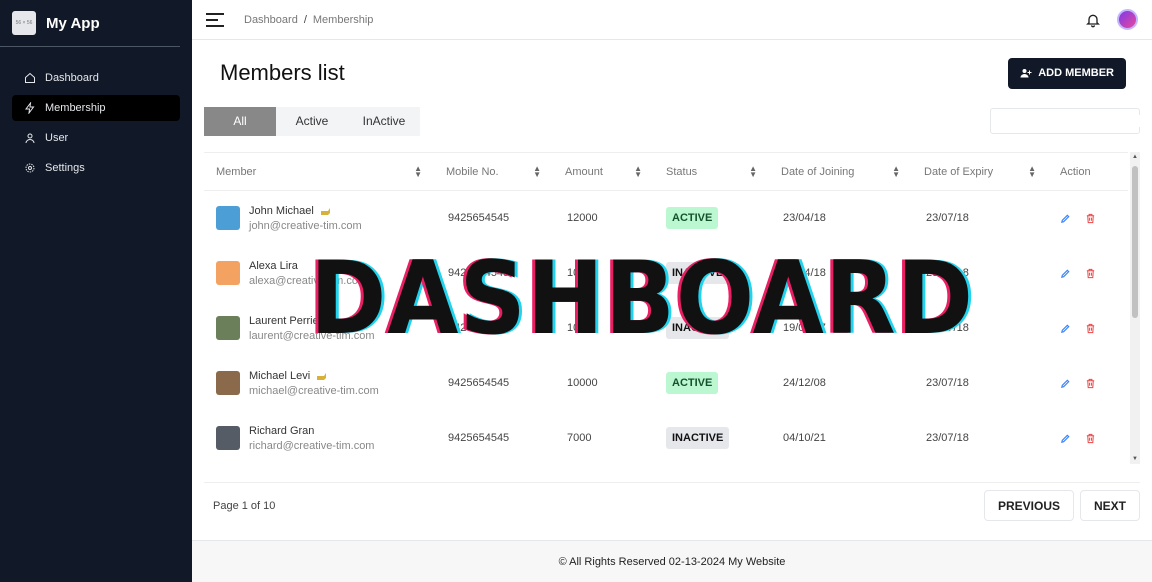  What do you see at coordinates (319, 218) in the screenshot?
I see `member-cell: John Michael john@creative-tim.com` at bounding box center [319, 218].